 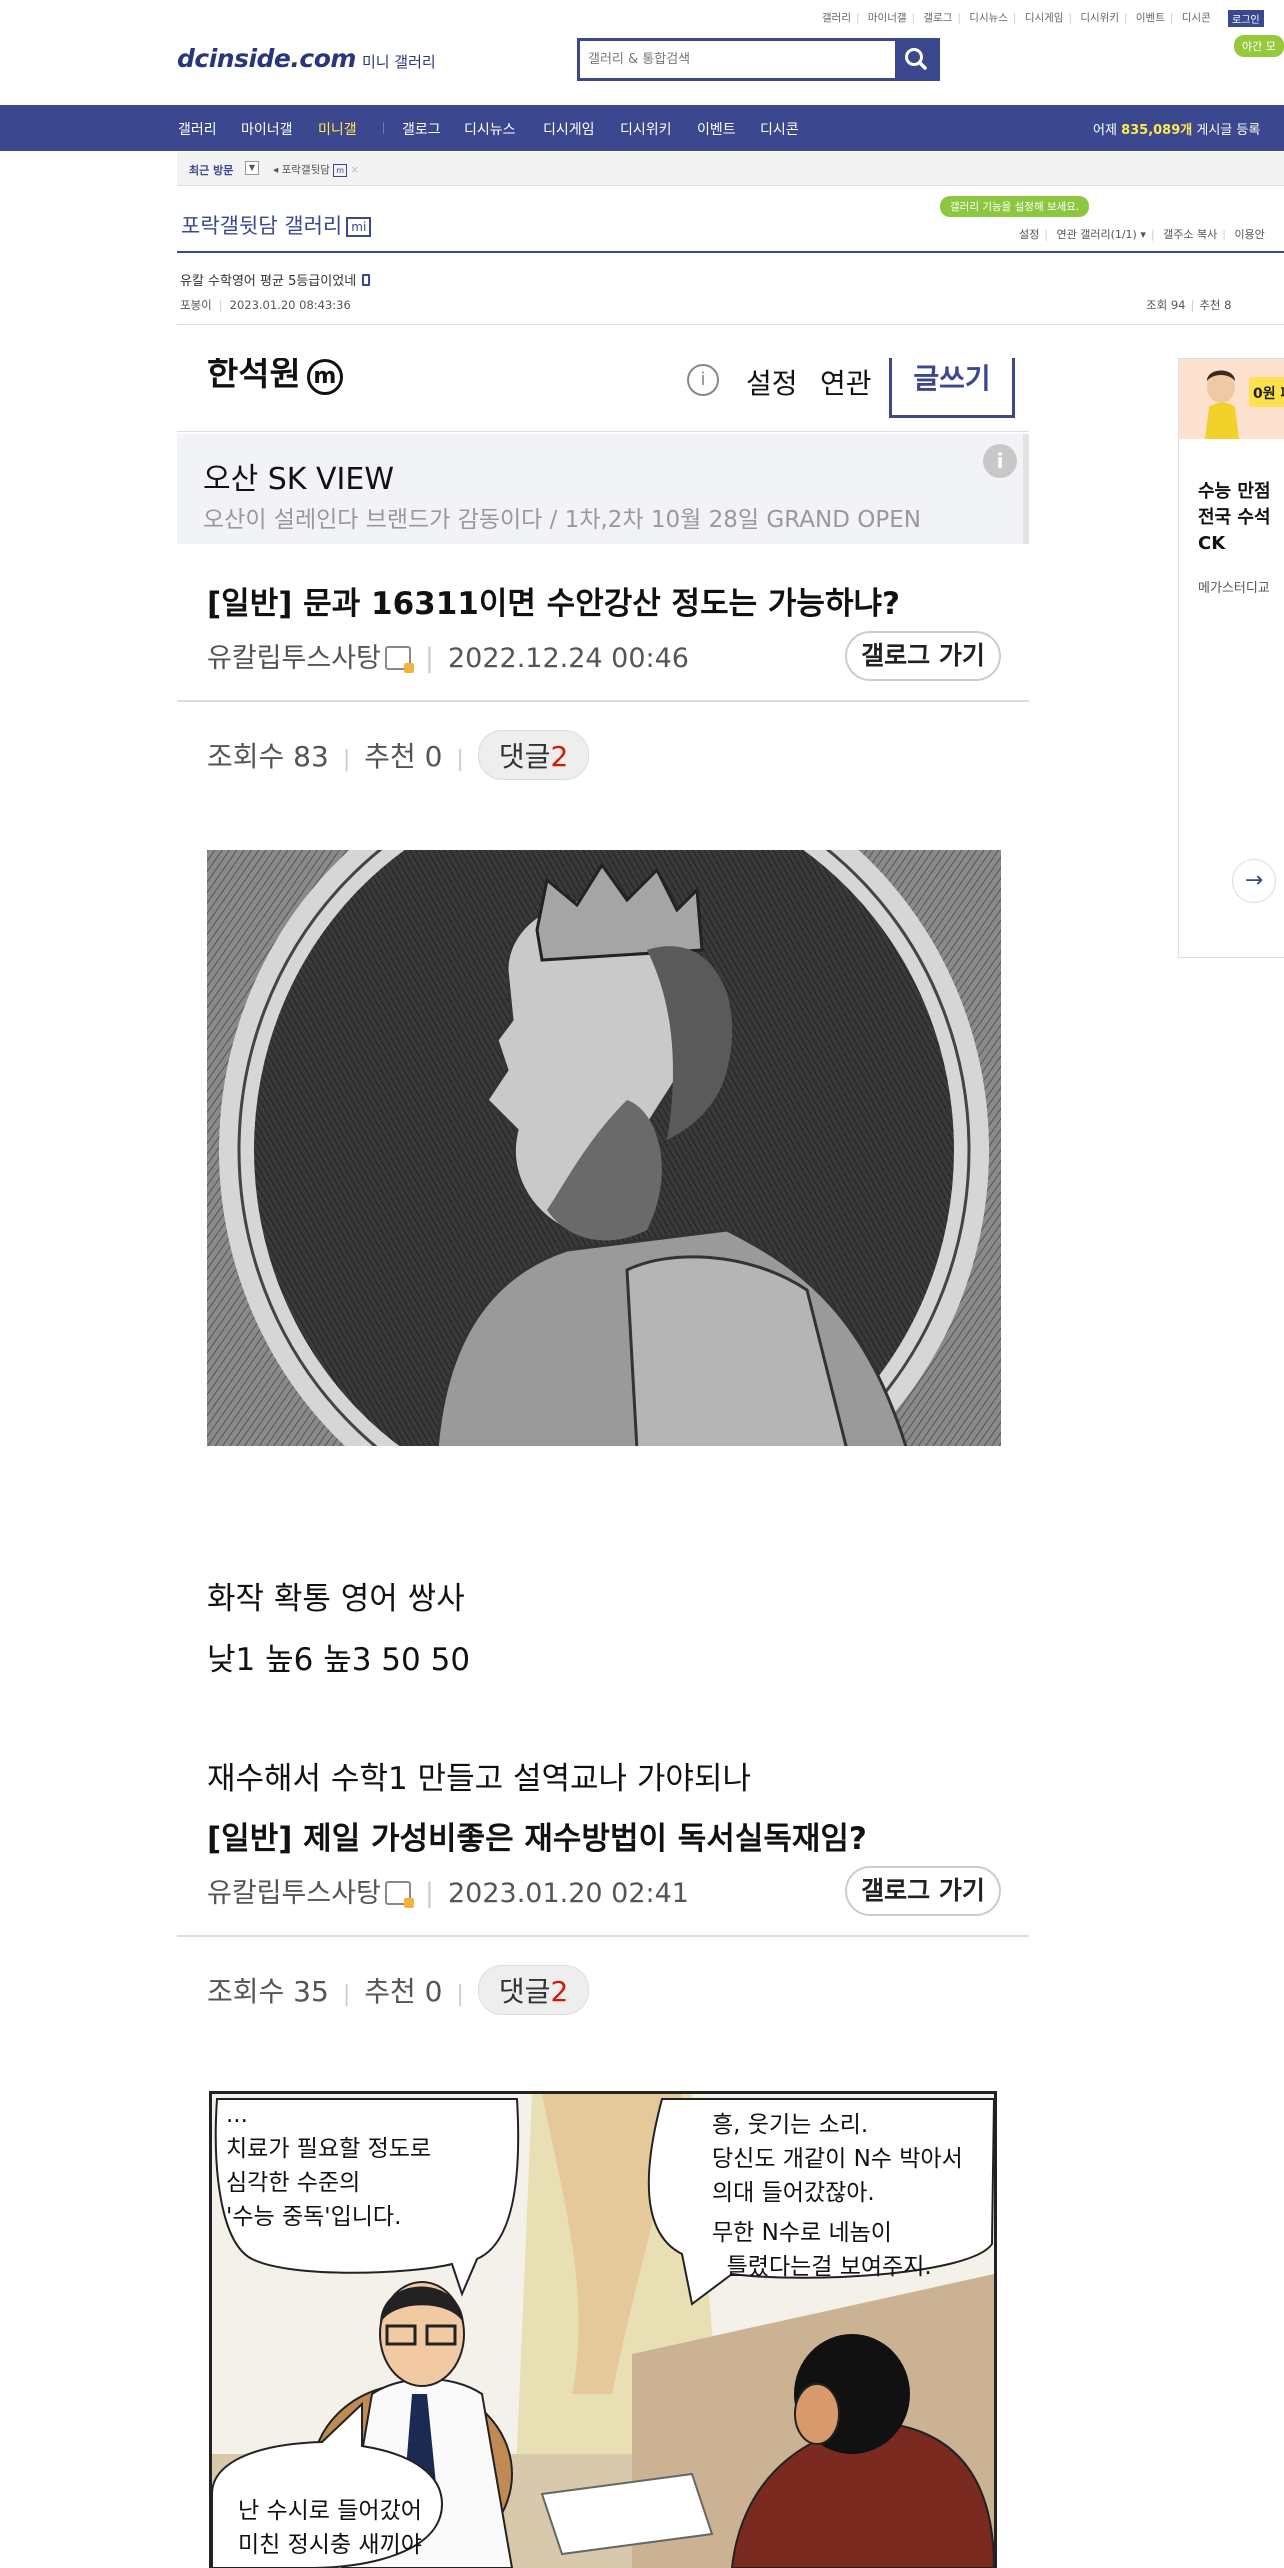 What do you see at coordinates (1177, 130) in the screenshot?
I see `daily-post-count: 어제 835,089개 게시글 등록` at bounding box center [1177, 130].